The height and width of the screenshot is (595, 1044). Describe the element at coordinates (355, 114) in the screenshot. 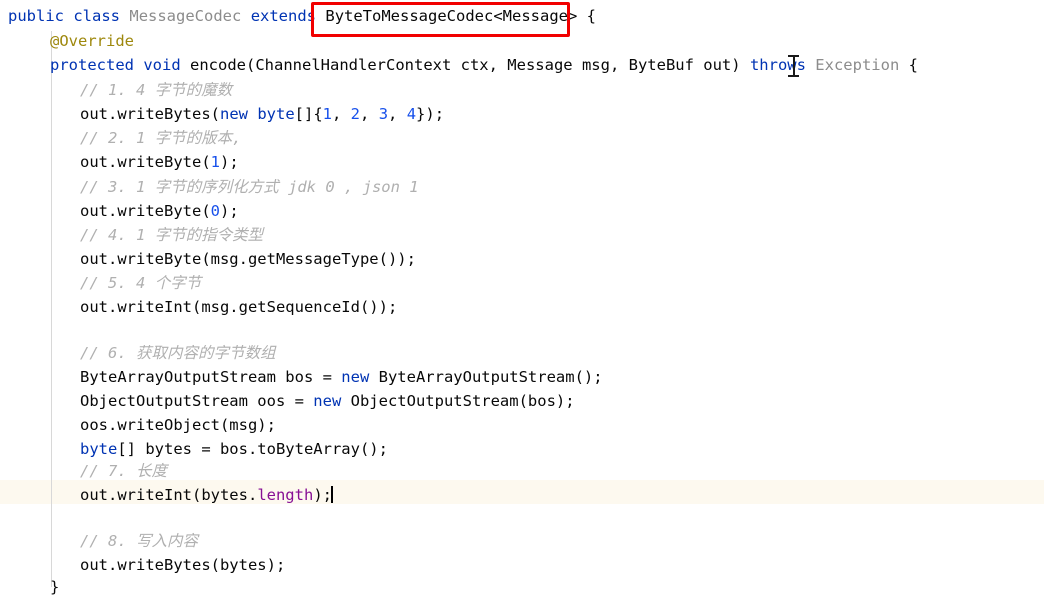

I see `literal-2: 2` at that location.